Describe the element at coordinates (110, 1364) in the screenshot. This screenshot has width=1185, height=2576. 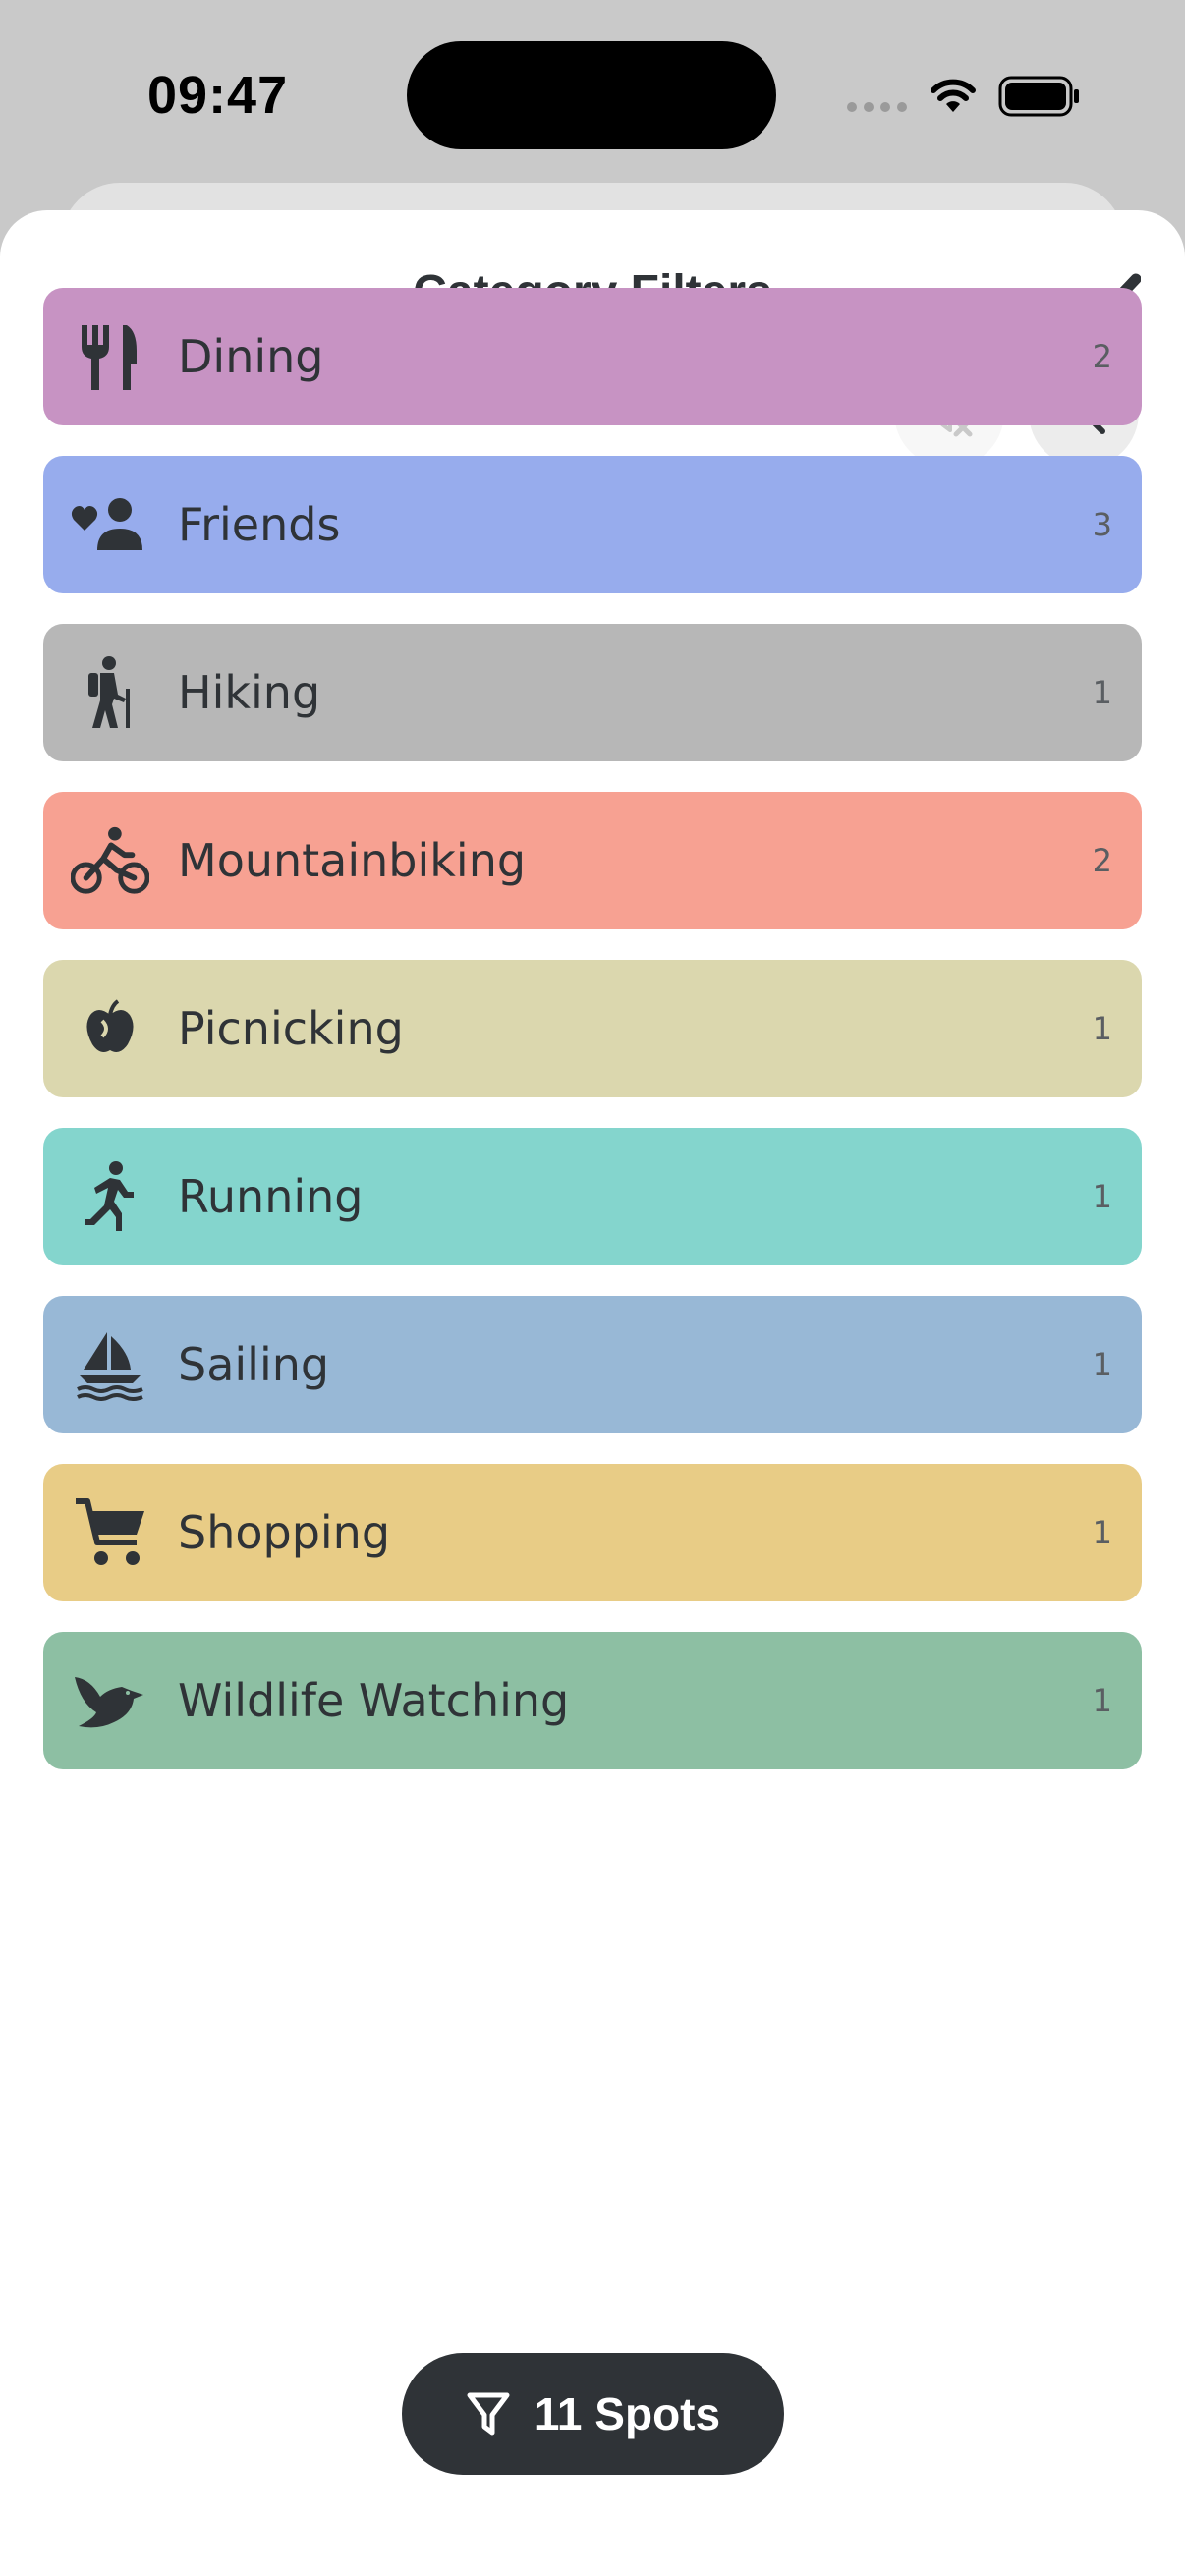
I see `sailboat-icon` at that location.